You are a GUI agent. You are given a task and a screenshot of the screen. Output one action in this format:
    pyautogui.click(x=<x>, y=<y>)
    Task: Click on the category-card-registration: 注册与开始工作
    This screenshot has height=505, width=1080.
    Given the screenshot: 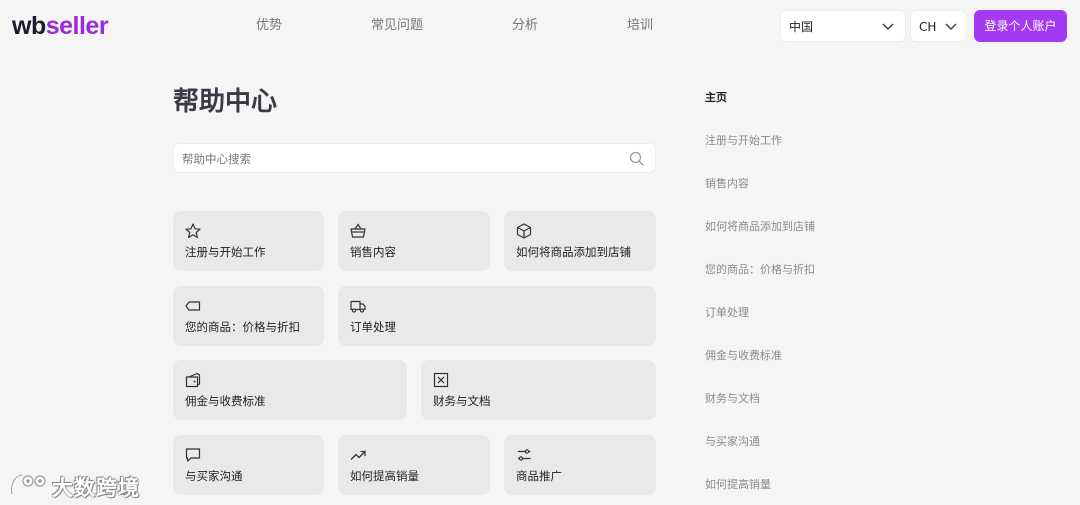 What is the action you would take?
    pyautogui.click(x=248, y=241)
    